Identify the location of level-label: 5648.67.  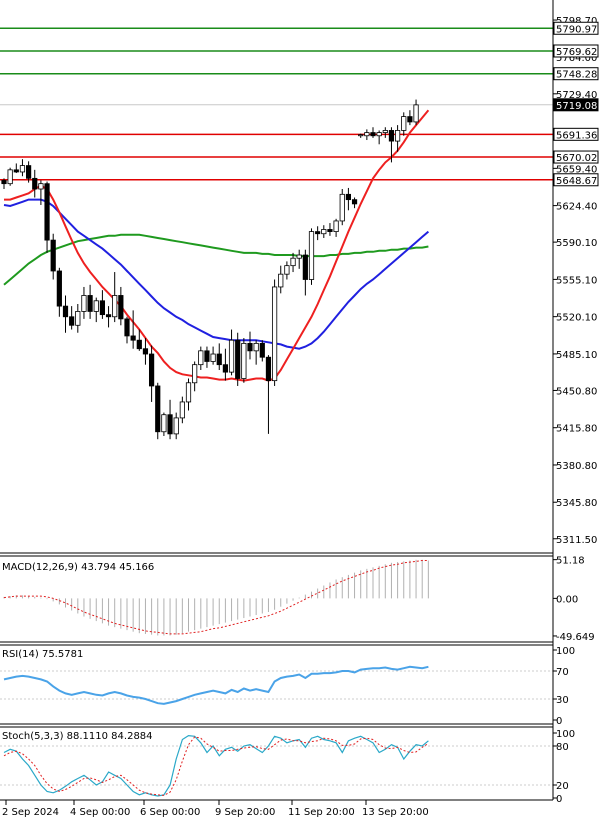
(576, 181).